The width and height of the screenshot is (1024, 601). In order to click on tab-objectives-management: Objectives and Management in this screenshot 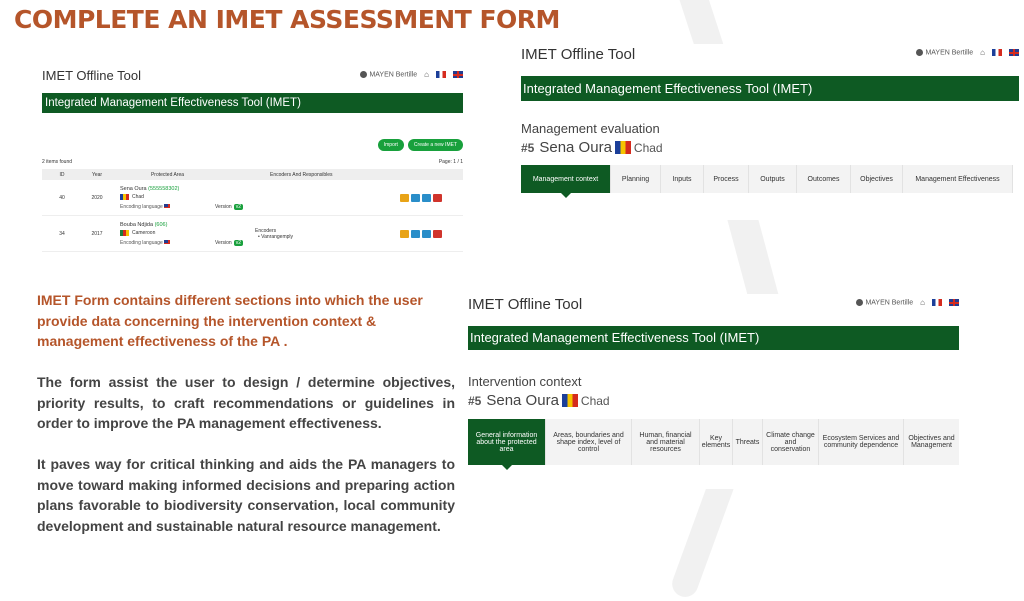, I will do `click(931, 442)`.